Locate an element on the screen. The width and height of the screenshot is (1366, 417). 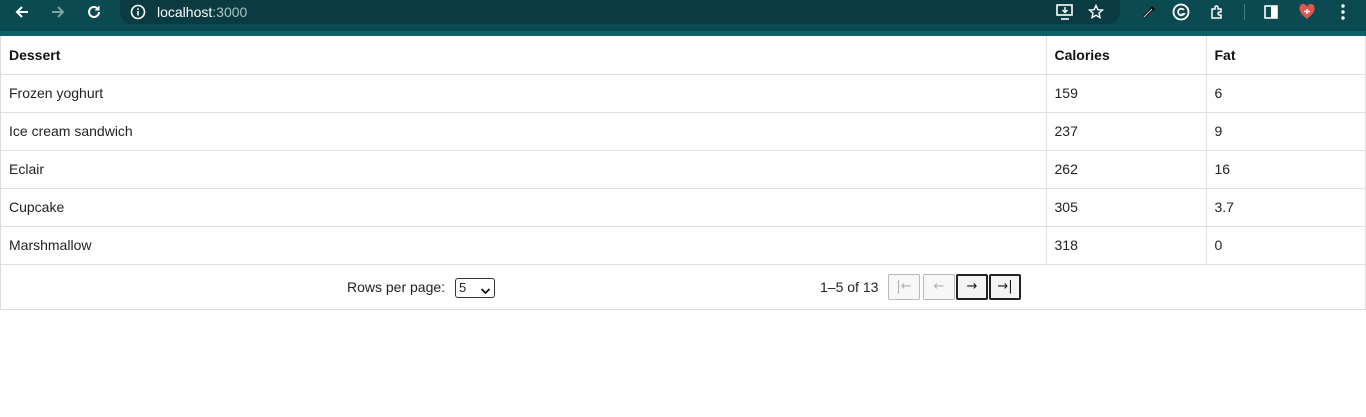
url-host: localhost is located at coordinates (185, 12).